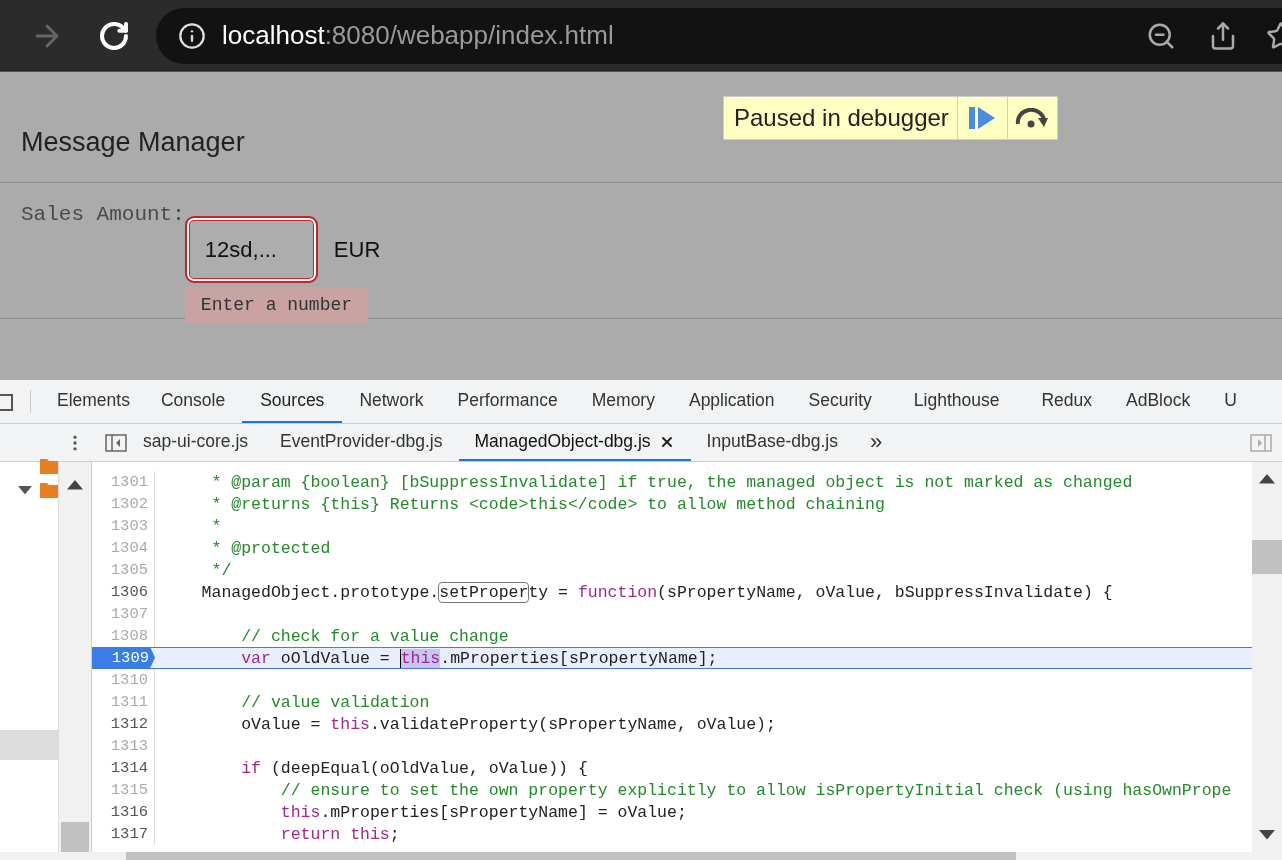 This screenshot has width=1282, height=860. I want to click on address-bar: localhost:8080/webapp/index.html, so click(719, 35).